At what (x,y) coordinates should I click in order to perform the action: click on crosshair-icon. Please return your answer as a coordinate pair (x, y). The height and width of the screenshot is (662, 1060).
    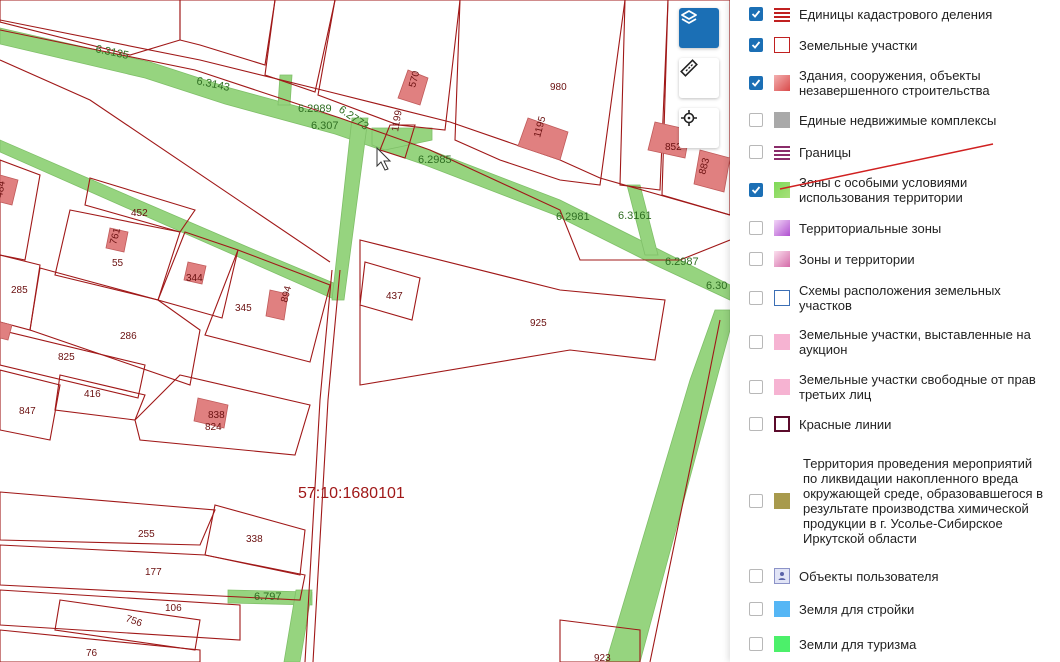
    Looking at the image, I should click on (689, 118).